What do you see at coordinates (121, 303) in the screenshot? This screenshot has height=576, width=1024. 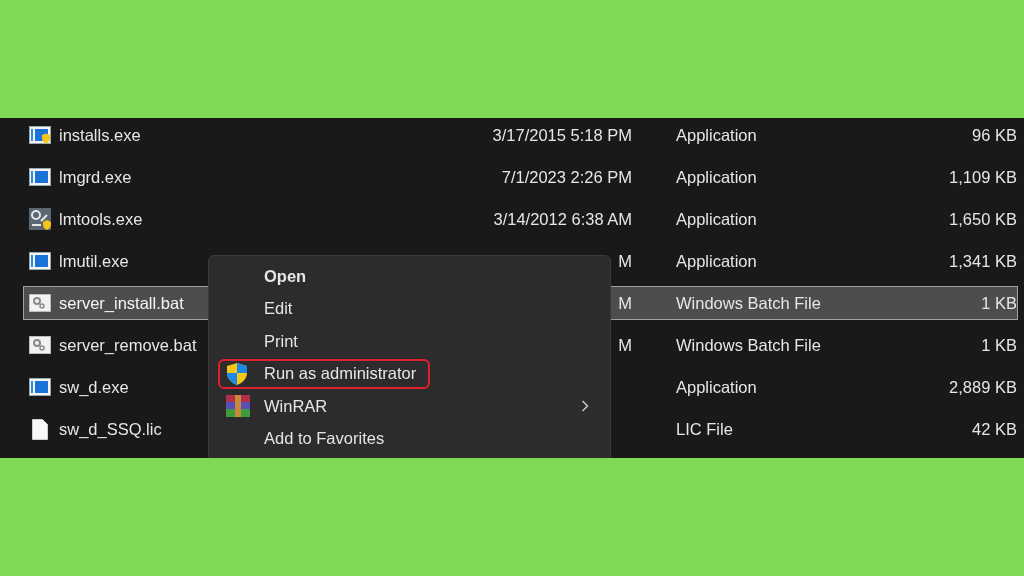 I see `file-name: server_install.bat` at bounding box center [121, 303].